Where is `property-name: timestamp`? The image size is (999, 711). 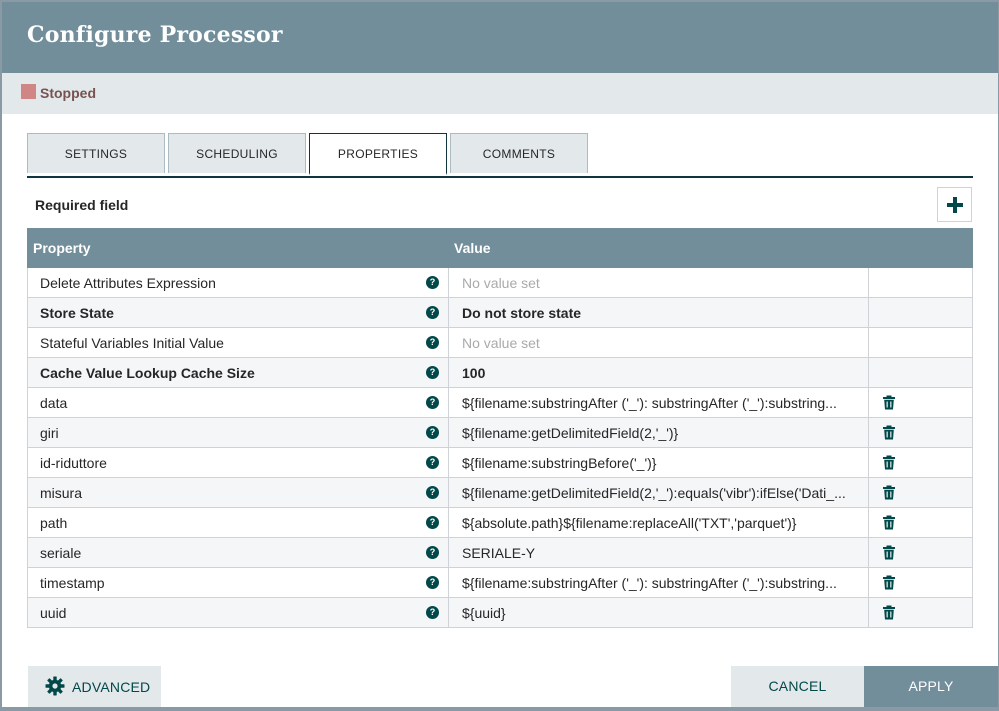 property-name: timestamp is located at coordinates (72, 583).